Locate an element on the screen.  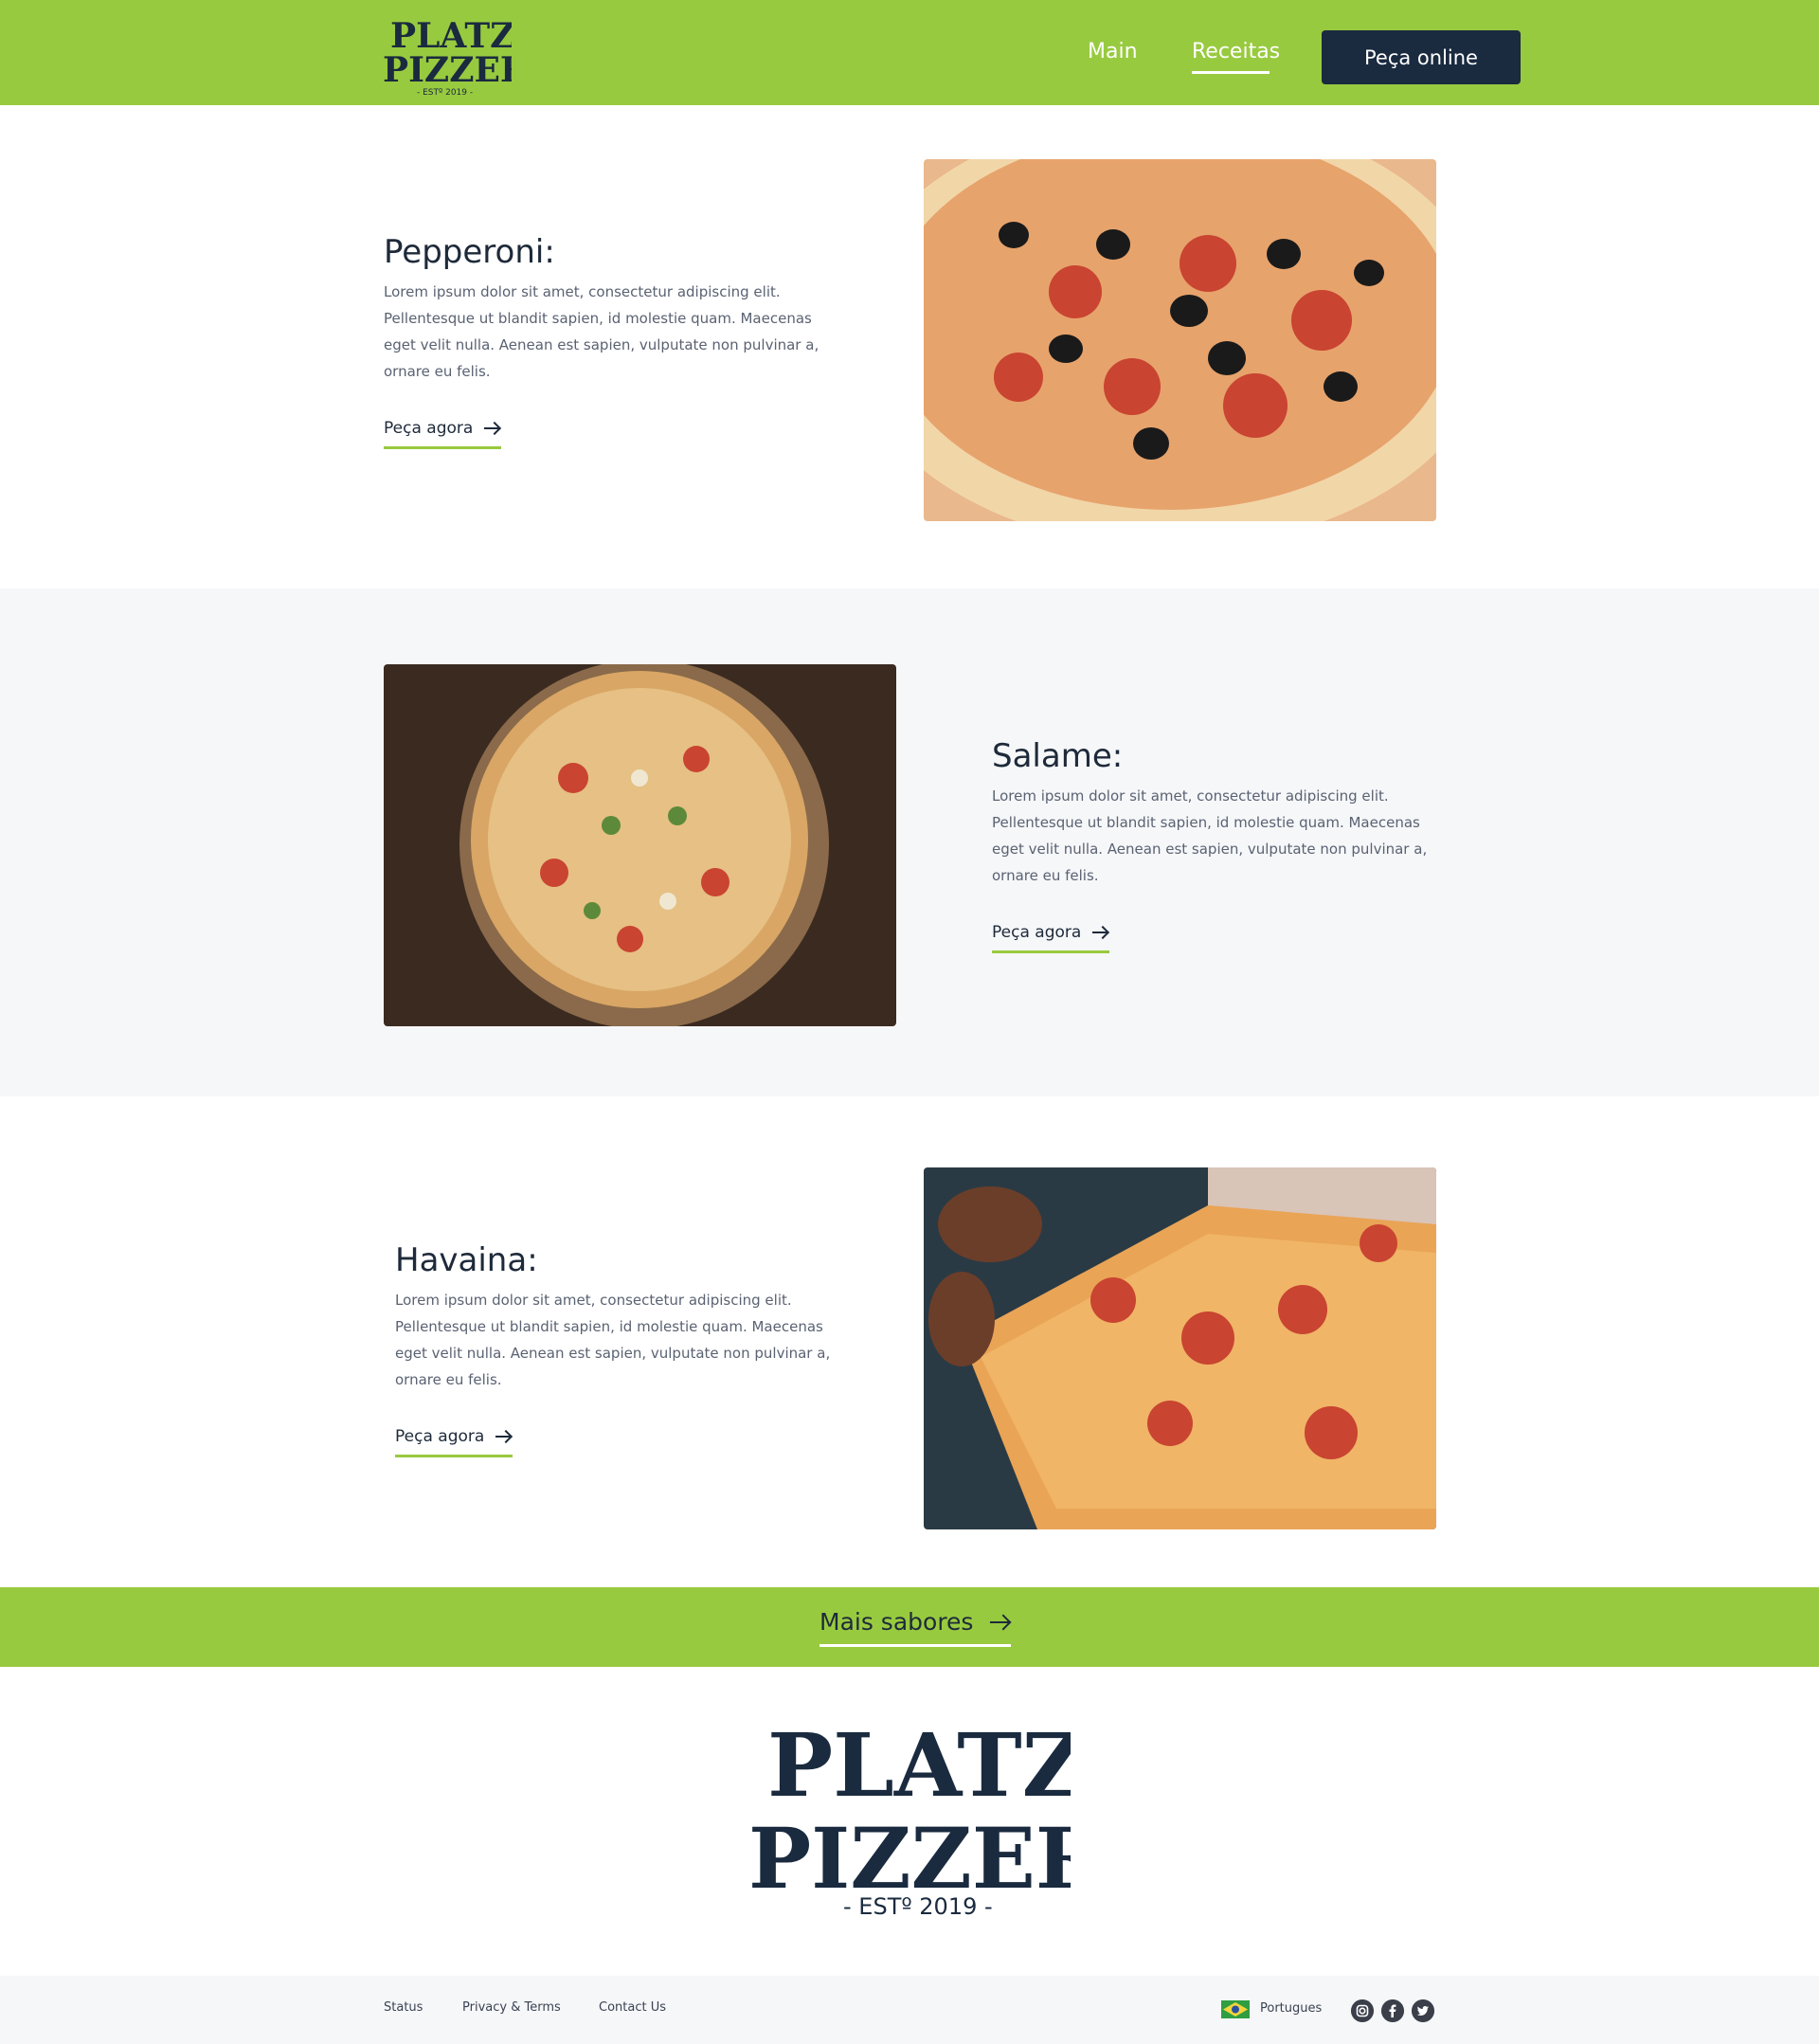
more-flavors-link: Mais sabores is located at coordinates (915, 1625).